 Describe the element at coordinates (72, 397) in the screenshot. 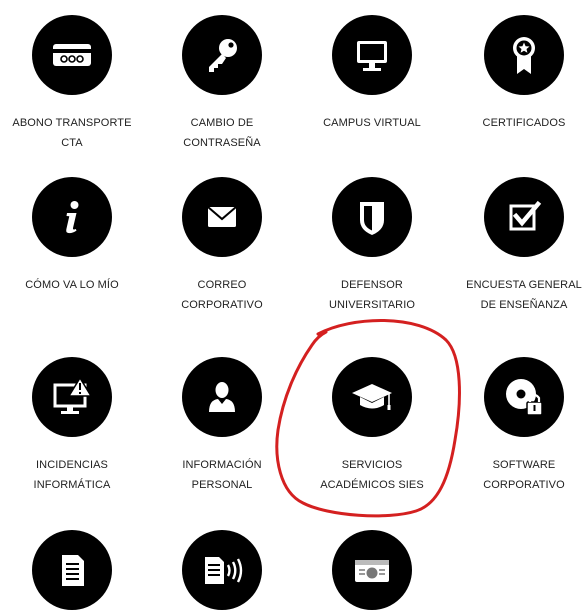

I see `monitor-warning-icon` at that location.